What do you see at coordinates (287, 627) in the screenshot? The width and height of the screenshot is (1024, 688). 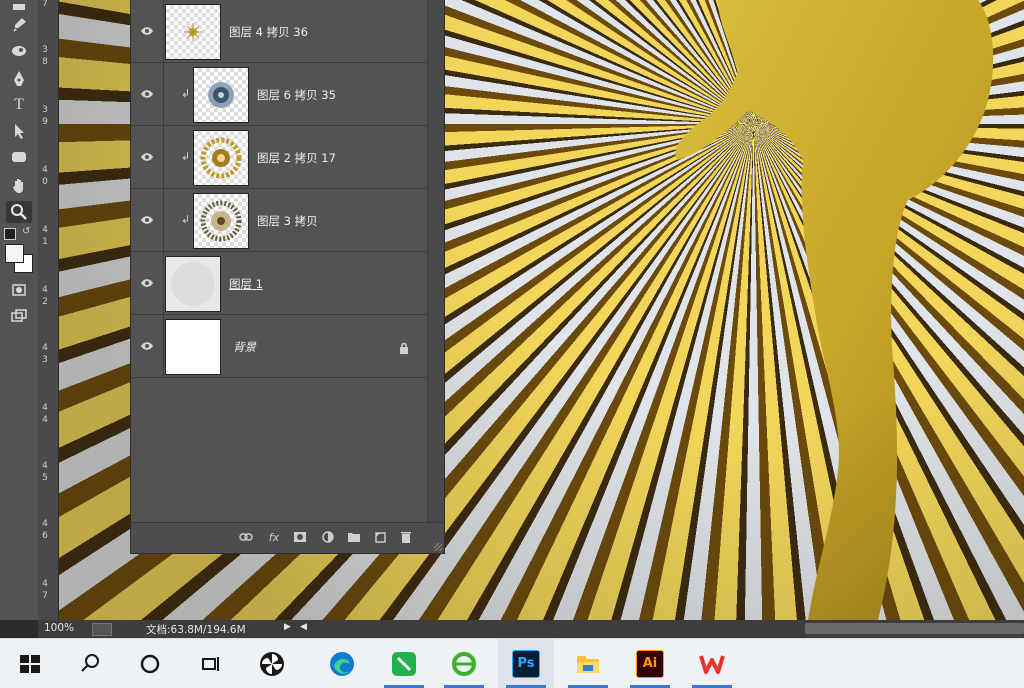 I see `status-menu-arrow-icon: ▶` at bounding box center [287, 627].